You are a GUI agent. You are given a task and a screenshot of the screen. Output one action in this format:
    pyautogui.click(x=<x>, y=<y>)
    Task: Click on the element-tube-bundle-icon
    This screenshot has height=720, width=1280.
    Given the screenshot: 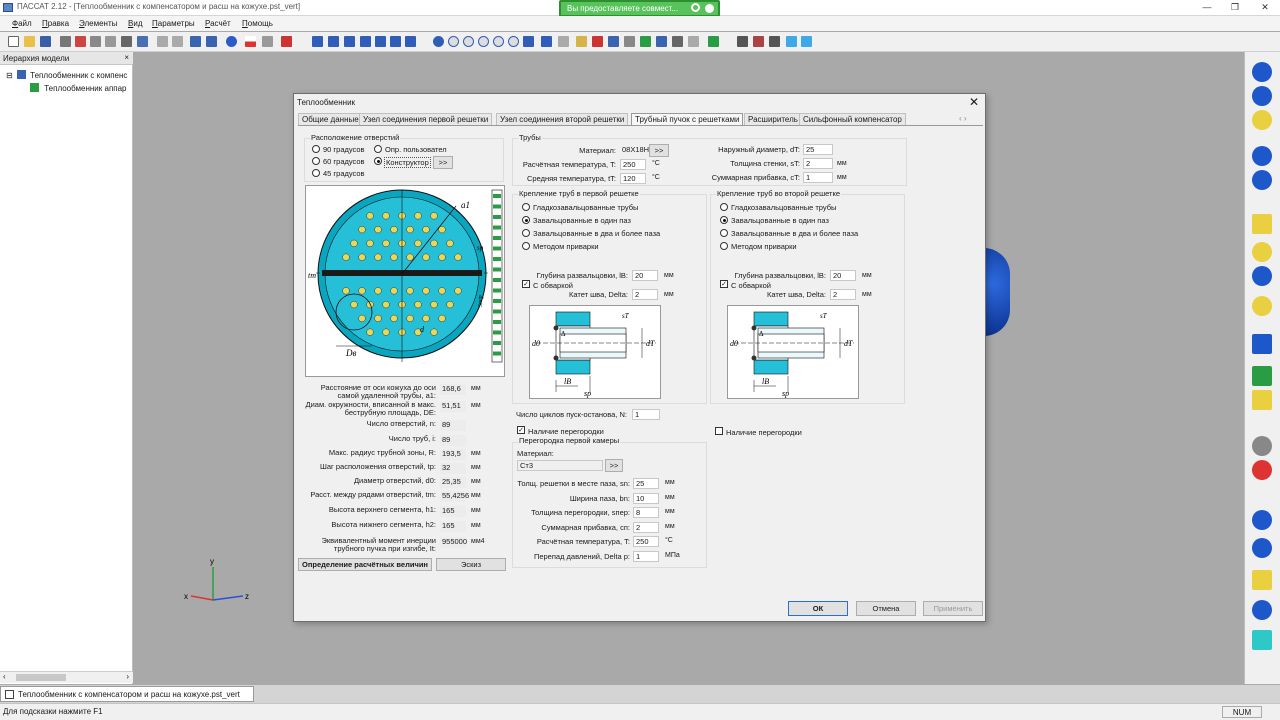 What is the action you would take?
    pyautogui.click(x=1262, y=520)
    